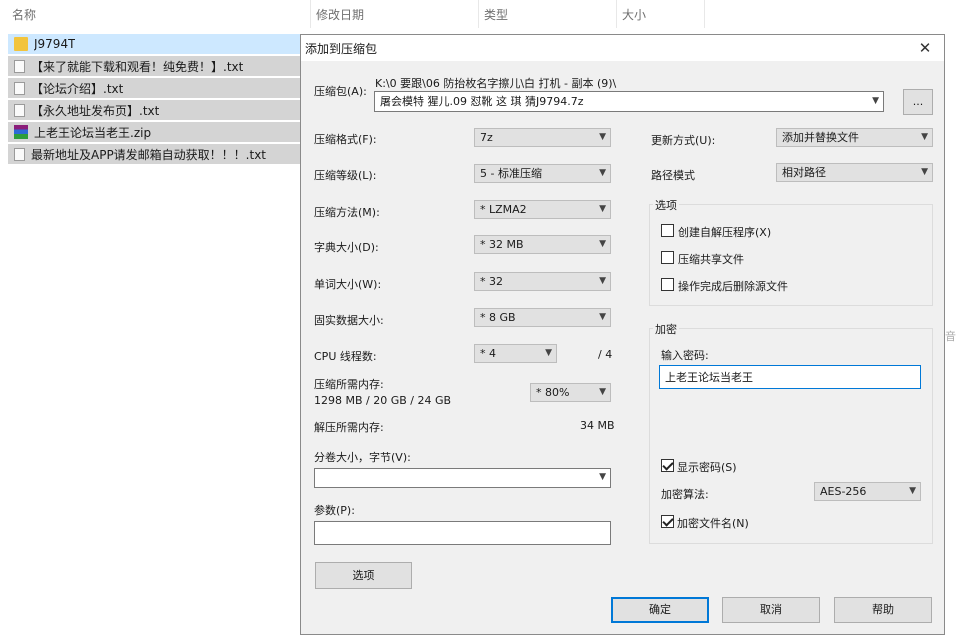 The height and width of the screenshot is (635, 960). Describe the element at coordinates (341, 49) in the screenshot. I see `dialog-title: 添加到压缩包` at that location.